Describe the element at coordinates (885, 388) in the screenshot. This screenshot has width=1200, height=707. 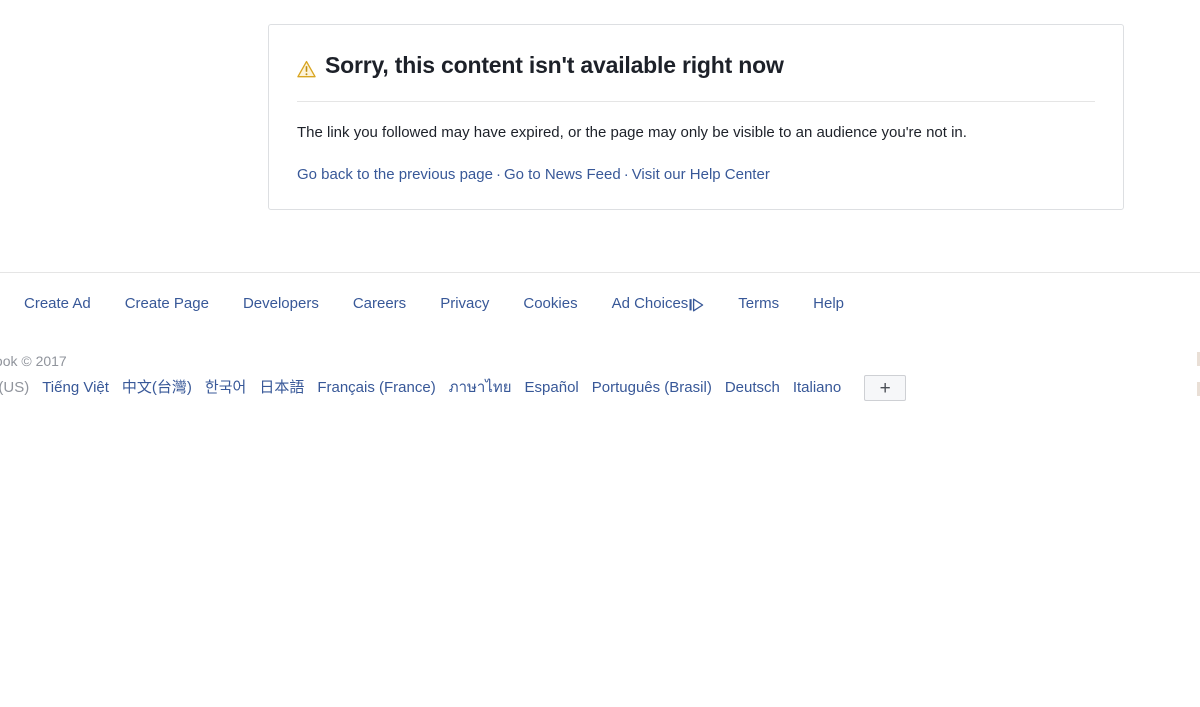
I see `add-language-button: +` at that location.